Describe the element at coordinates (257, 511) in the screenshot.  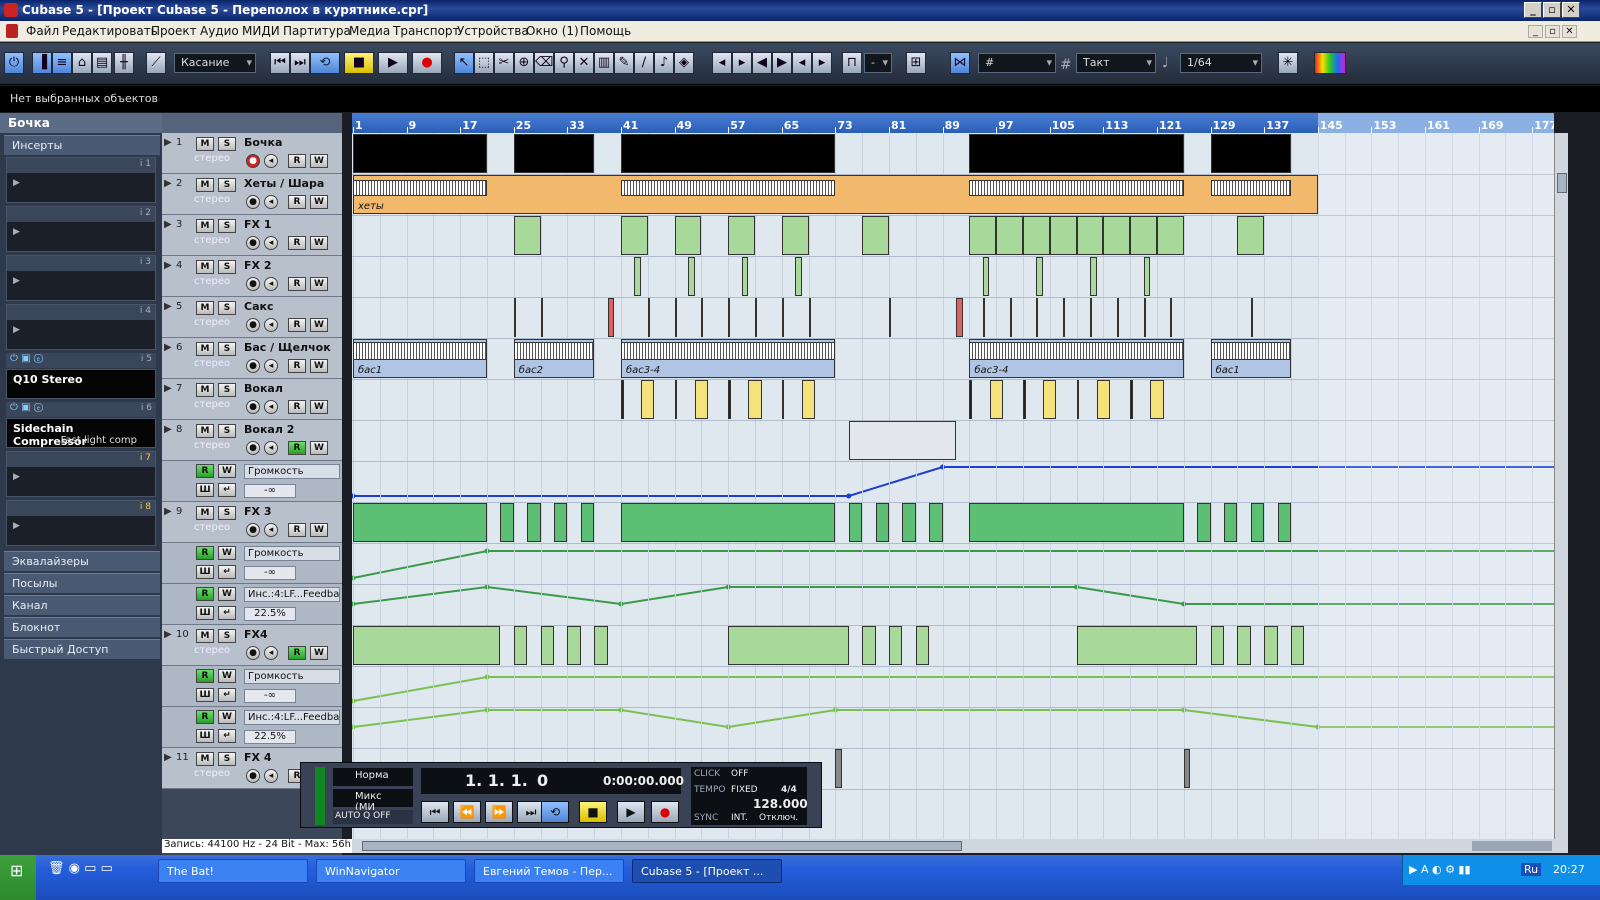
I see `track-name: FX 3` at that location.